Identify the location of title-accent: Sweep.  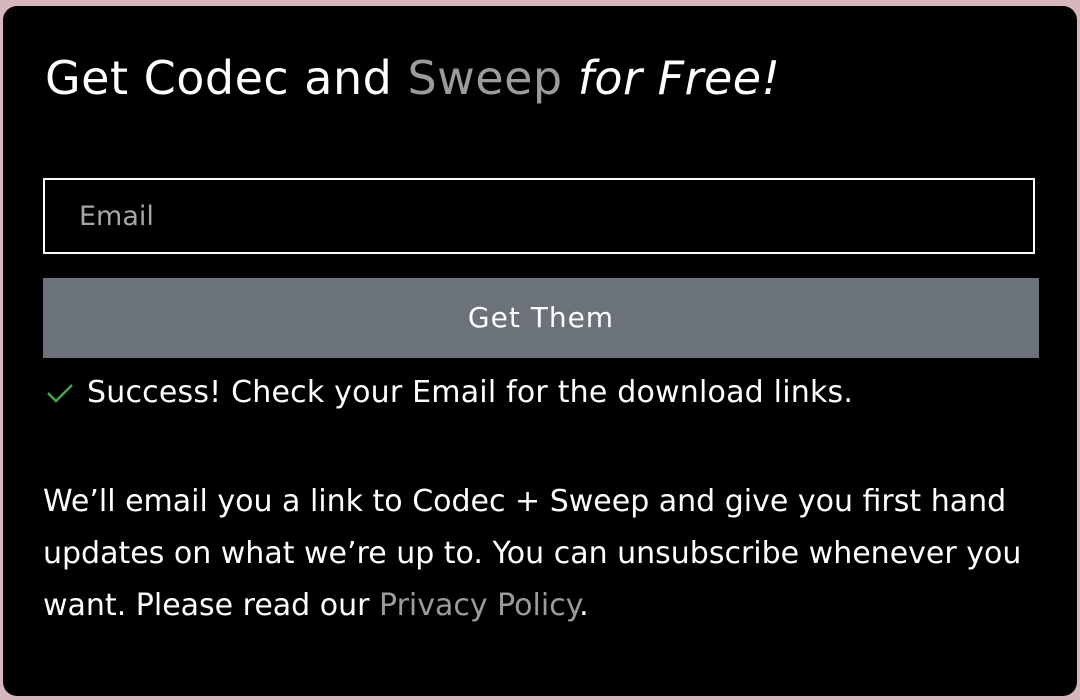
(485, 78).